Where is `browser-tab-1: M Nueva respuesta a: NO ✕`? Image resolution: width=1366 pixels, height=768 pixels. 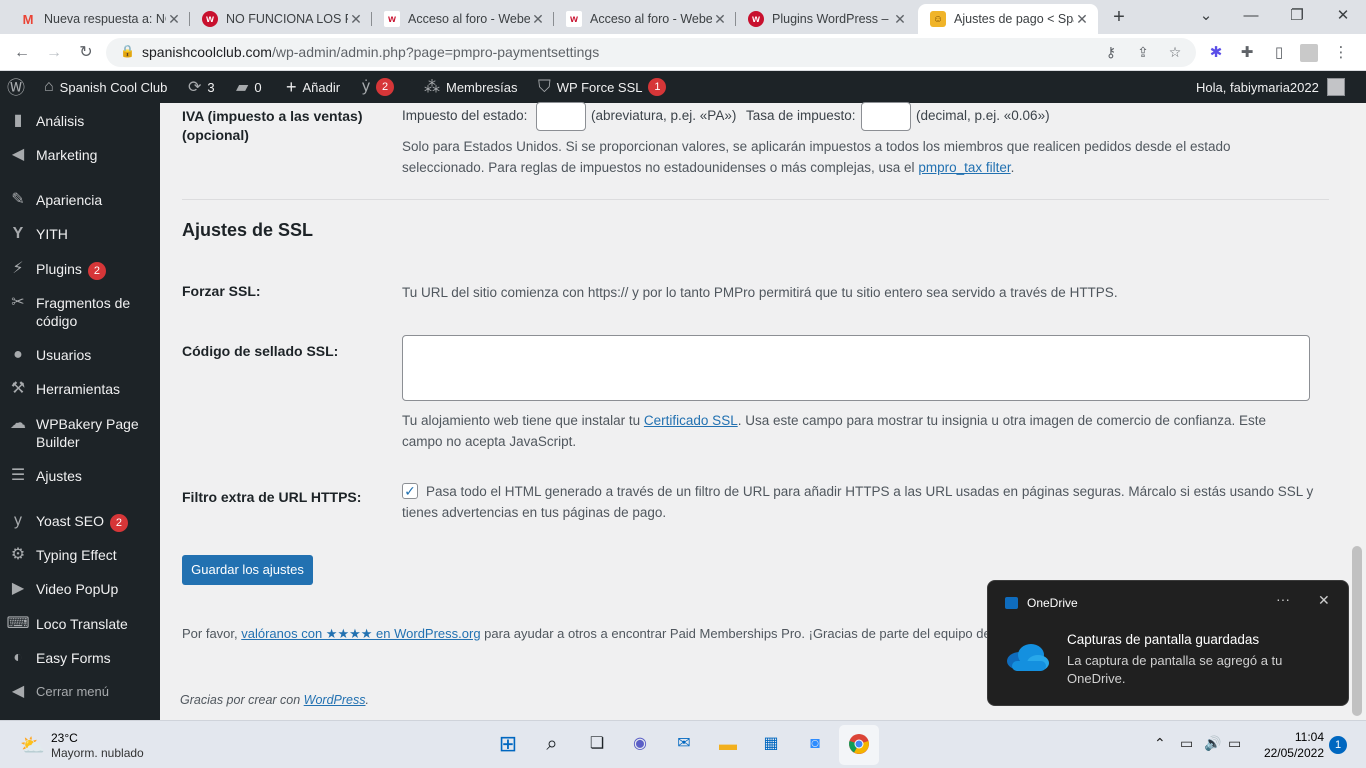
browser-tab-1: M Nueva respuesta a: NO ✕ is located at coordinates (99, 19).